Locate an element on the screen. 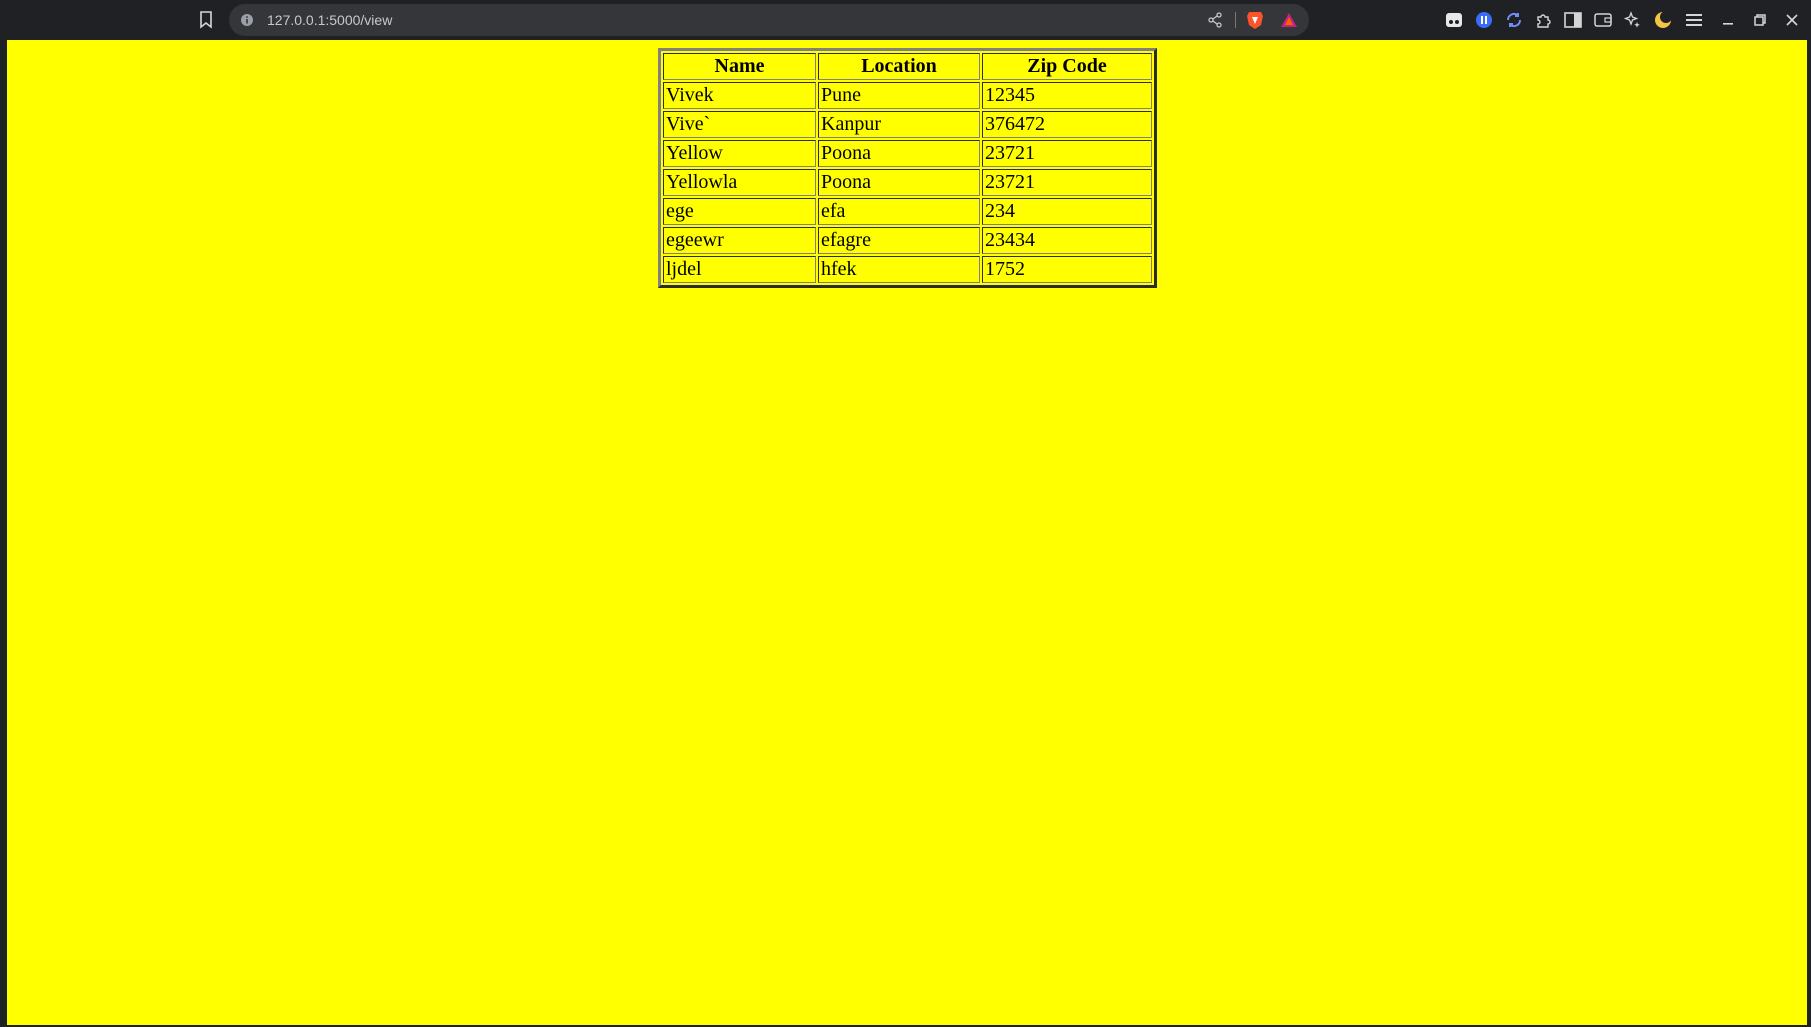 The image size is (1811, 1027). cell-name: Yellowla is located at coordinates (739, 182).